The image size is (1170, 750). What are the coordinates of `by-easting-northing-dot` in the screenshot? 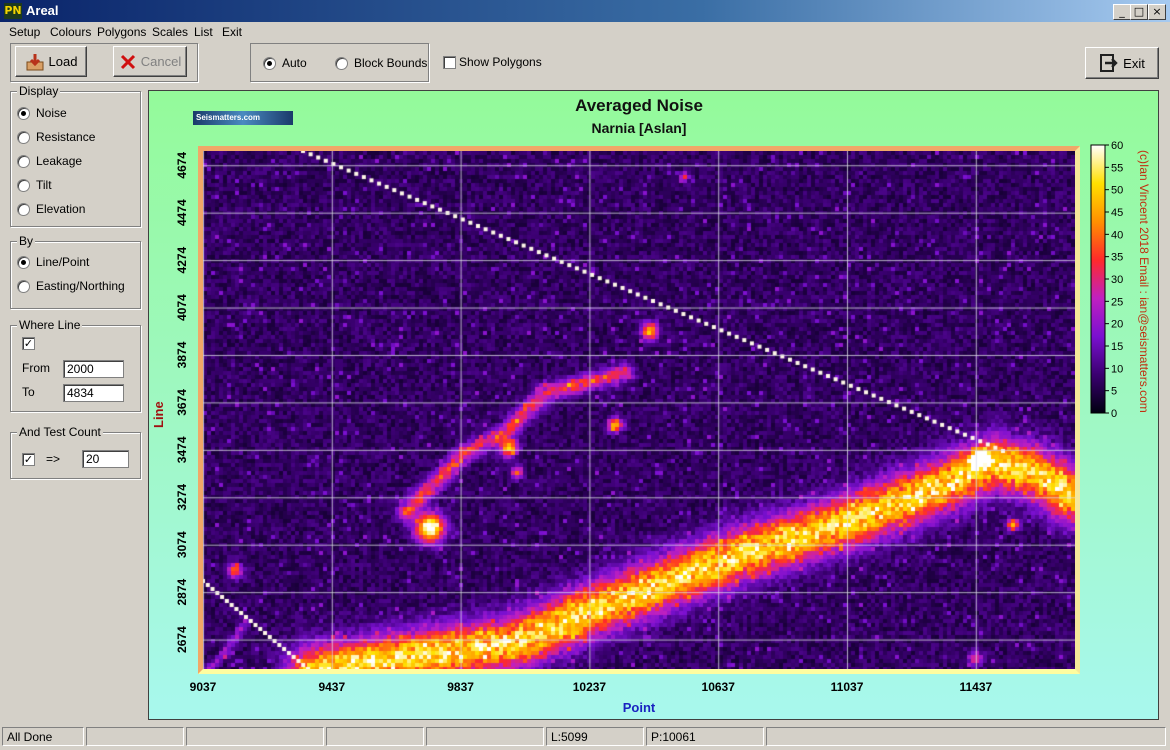 It's located at (23, 286).